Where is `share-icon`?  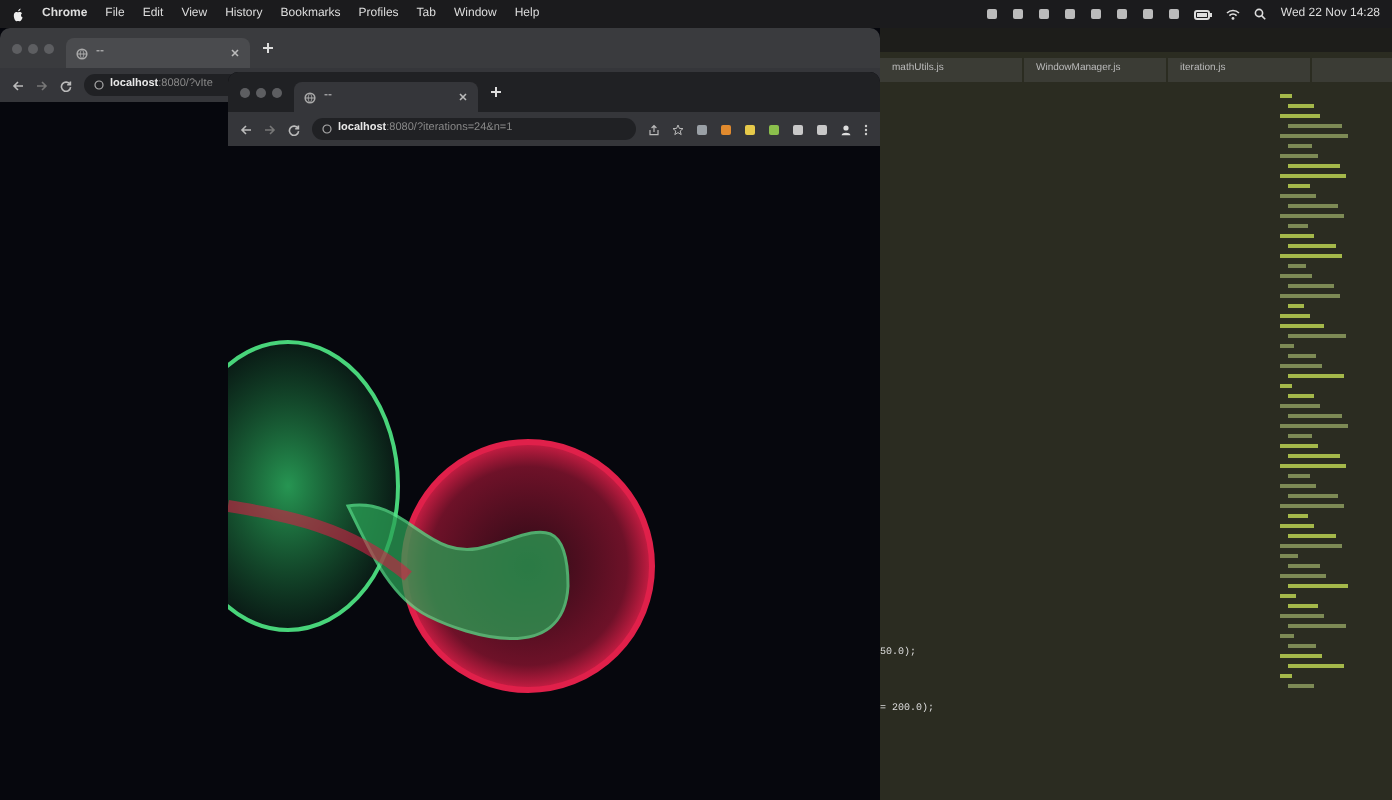 share-icon is located at coordinates (654, 129).